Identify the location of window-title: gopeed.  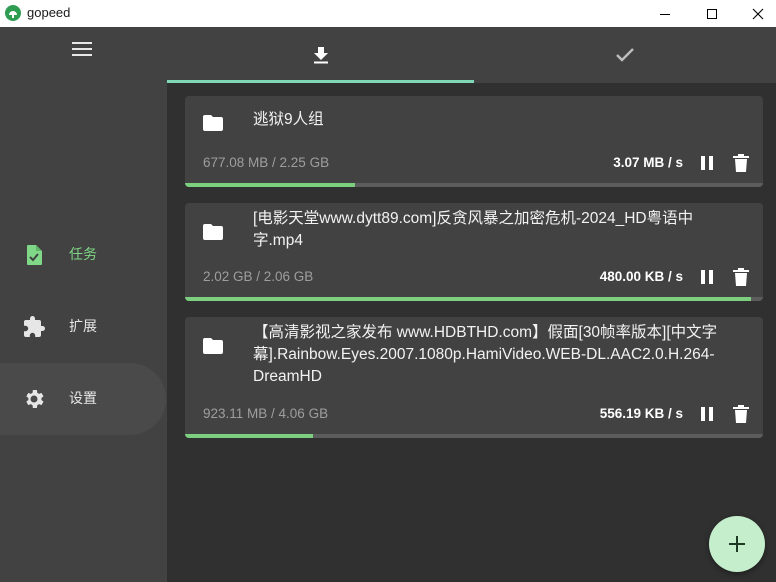
(49, 12).